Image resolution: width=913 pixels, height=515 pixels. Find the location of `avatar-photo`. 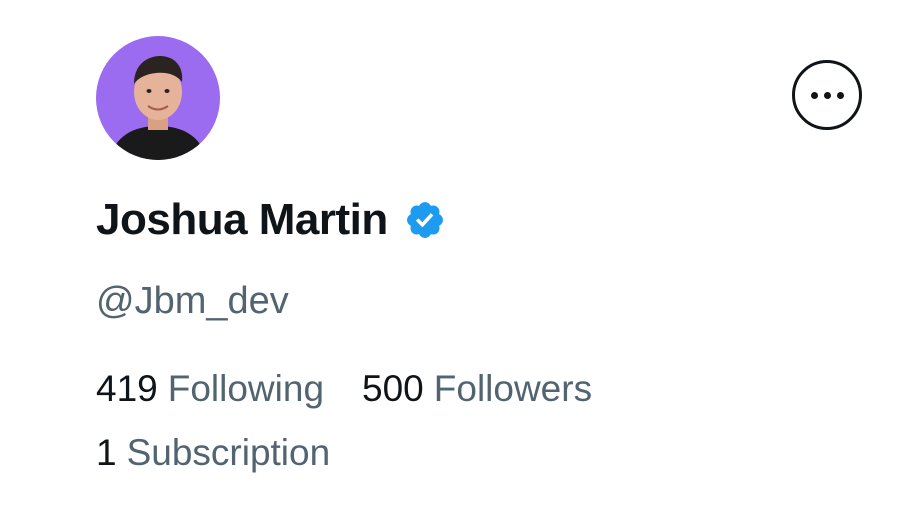

avatar-photo is located at coordinates (158, 98).